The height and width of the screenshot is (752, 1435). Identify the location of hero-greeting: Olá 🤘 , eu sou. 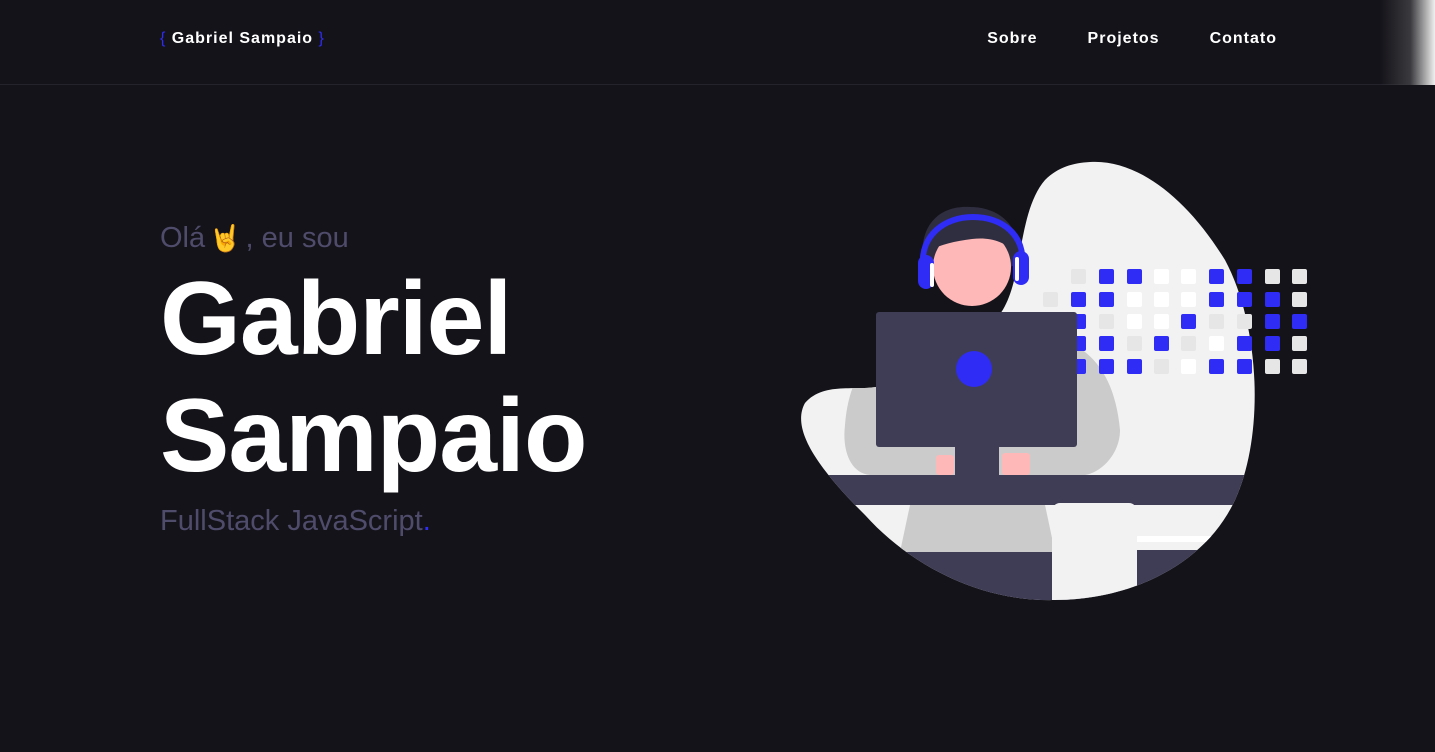
(373, 238).